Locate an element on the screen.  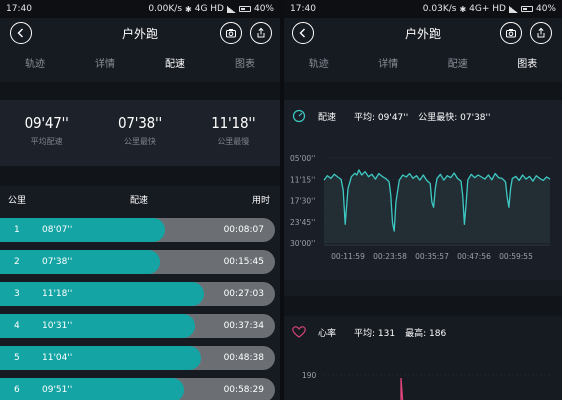
avg-pace-label: 平均配速 is located at coordinates (46, 141).